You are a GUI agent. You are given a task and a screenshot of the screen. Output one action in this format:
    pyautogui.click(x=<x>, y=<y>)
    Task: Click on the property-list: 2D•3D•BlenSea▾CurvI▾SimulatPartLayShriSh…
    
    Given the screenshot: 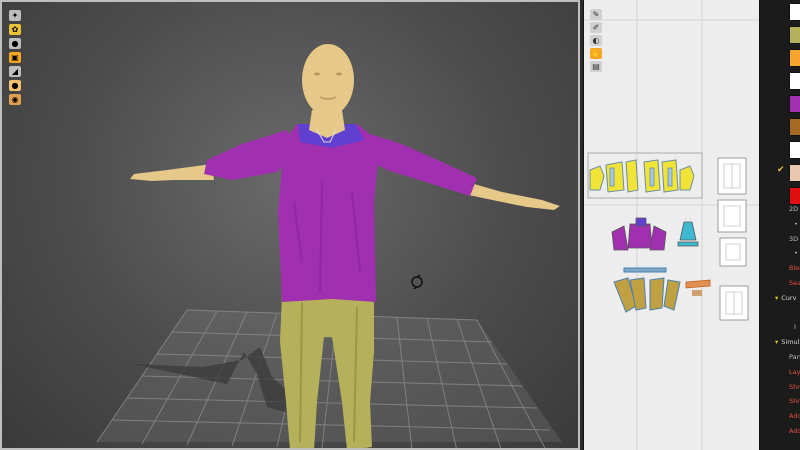 What is the action you would take?
    pyautogui.click(x=780, y=320)
    